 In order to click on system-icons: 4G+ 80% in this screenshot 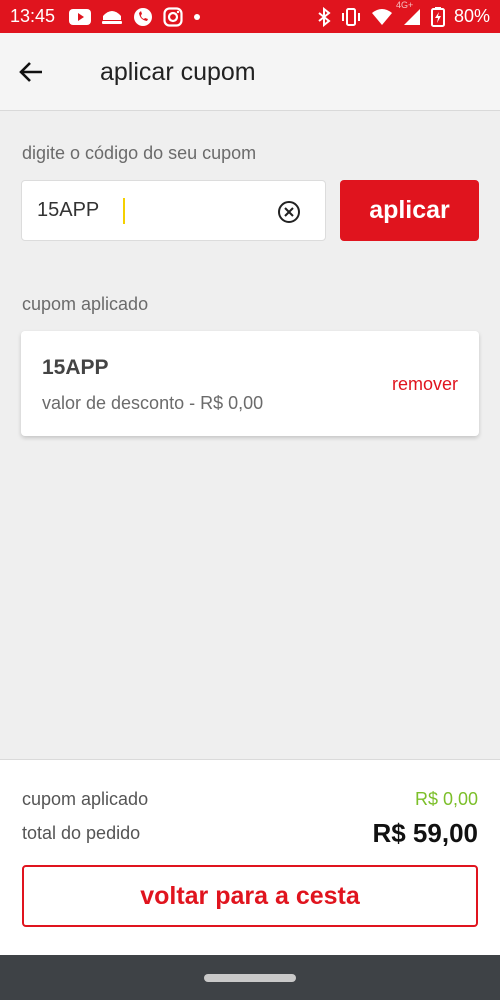, I will do `click(403, 13)`.